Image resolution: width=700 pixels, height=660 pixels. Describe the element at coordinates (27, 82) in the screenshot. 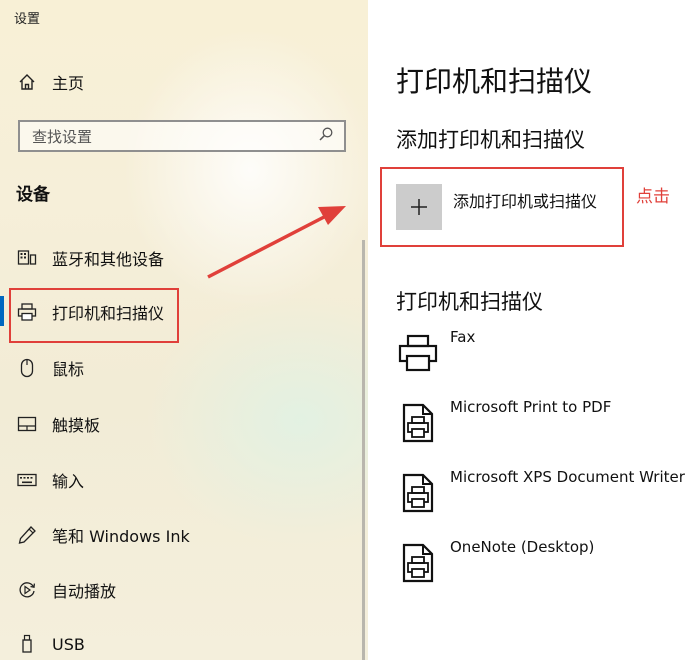

I see `home-icon` at that location.